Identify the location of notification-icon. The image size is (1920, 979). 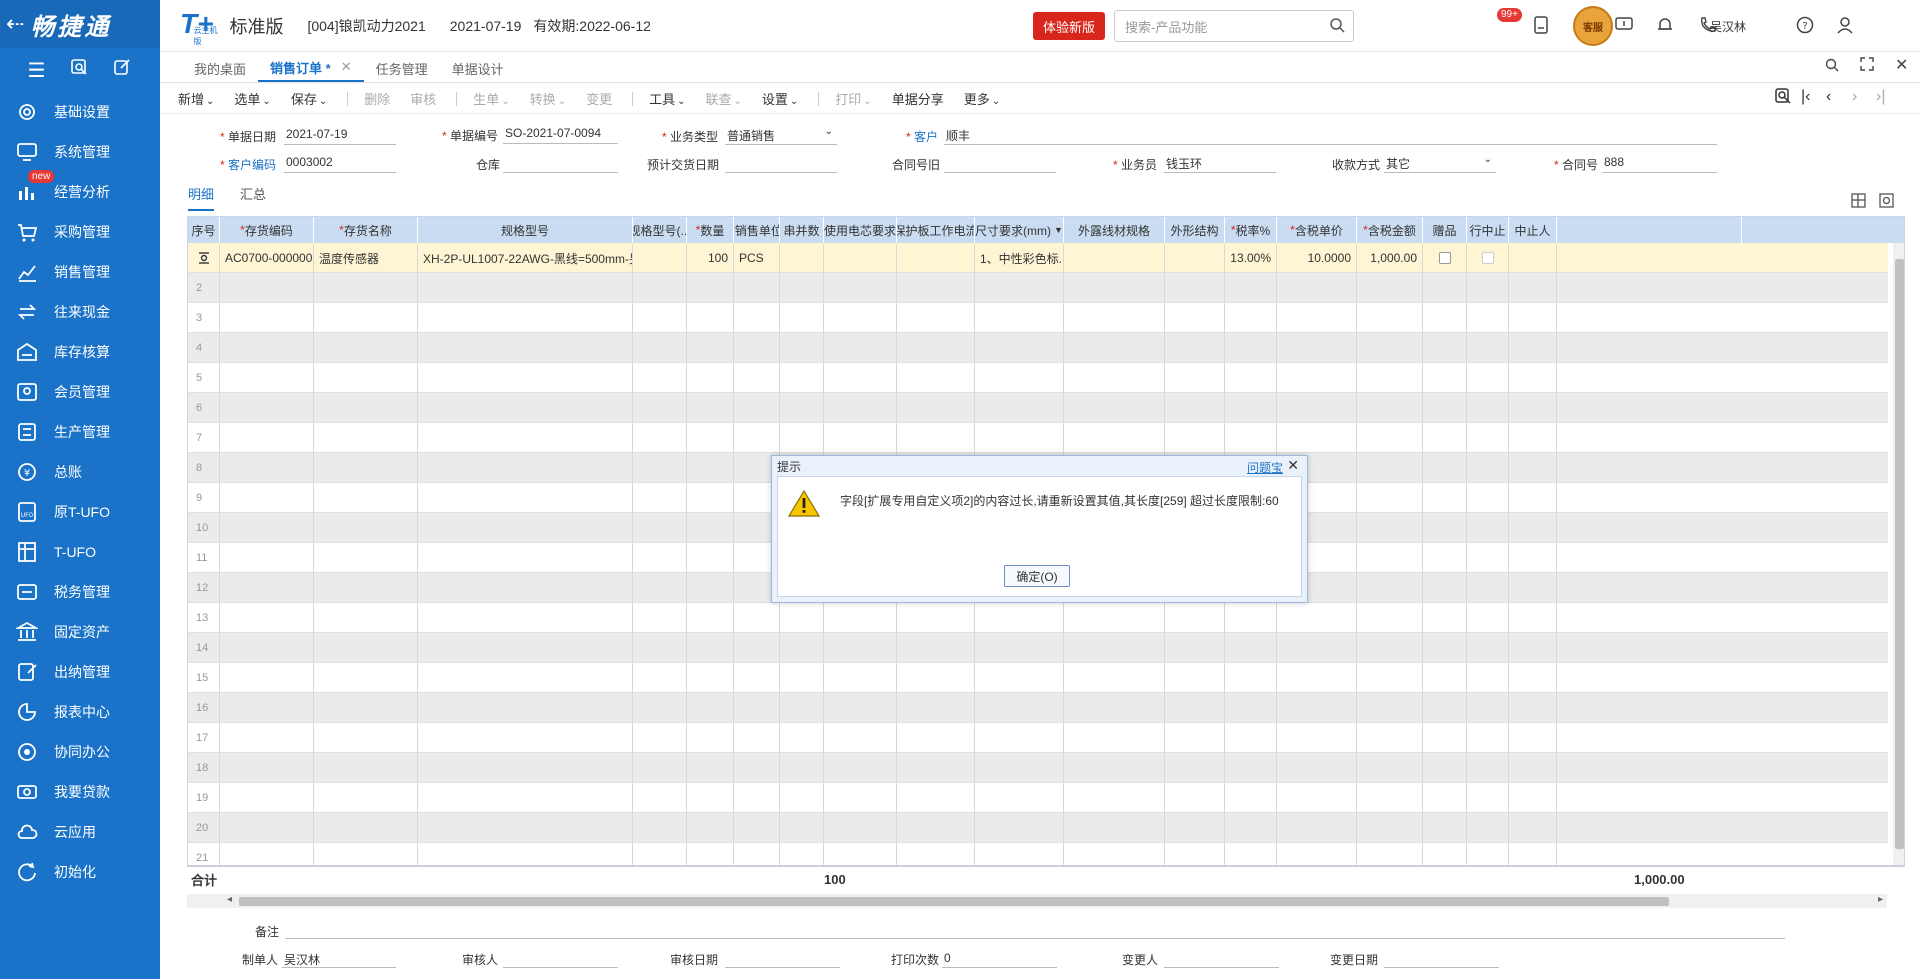
(1665, 25).